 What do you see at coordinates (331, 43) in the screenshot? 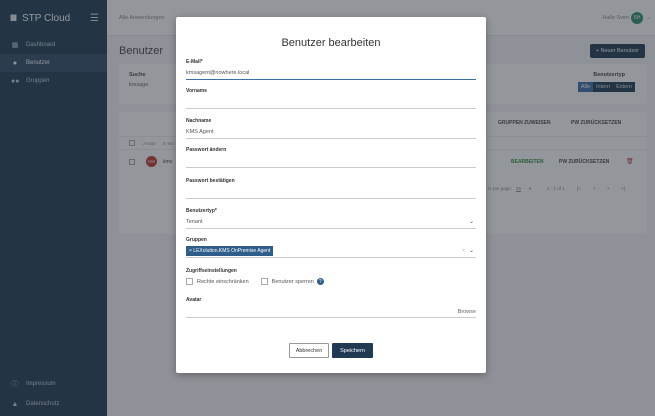
I see `dialog-title: Benutzer bearbeiten` at bounding box center [331, 43].